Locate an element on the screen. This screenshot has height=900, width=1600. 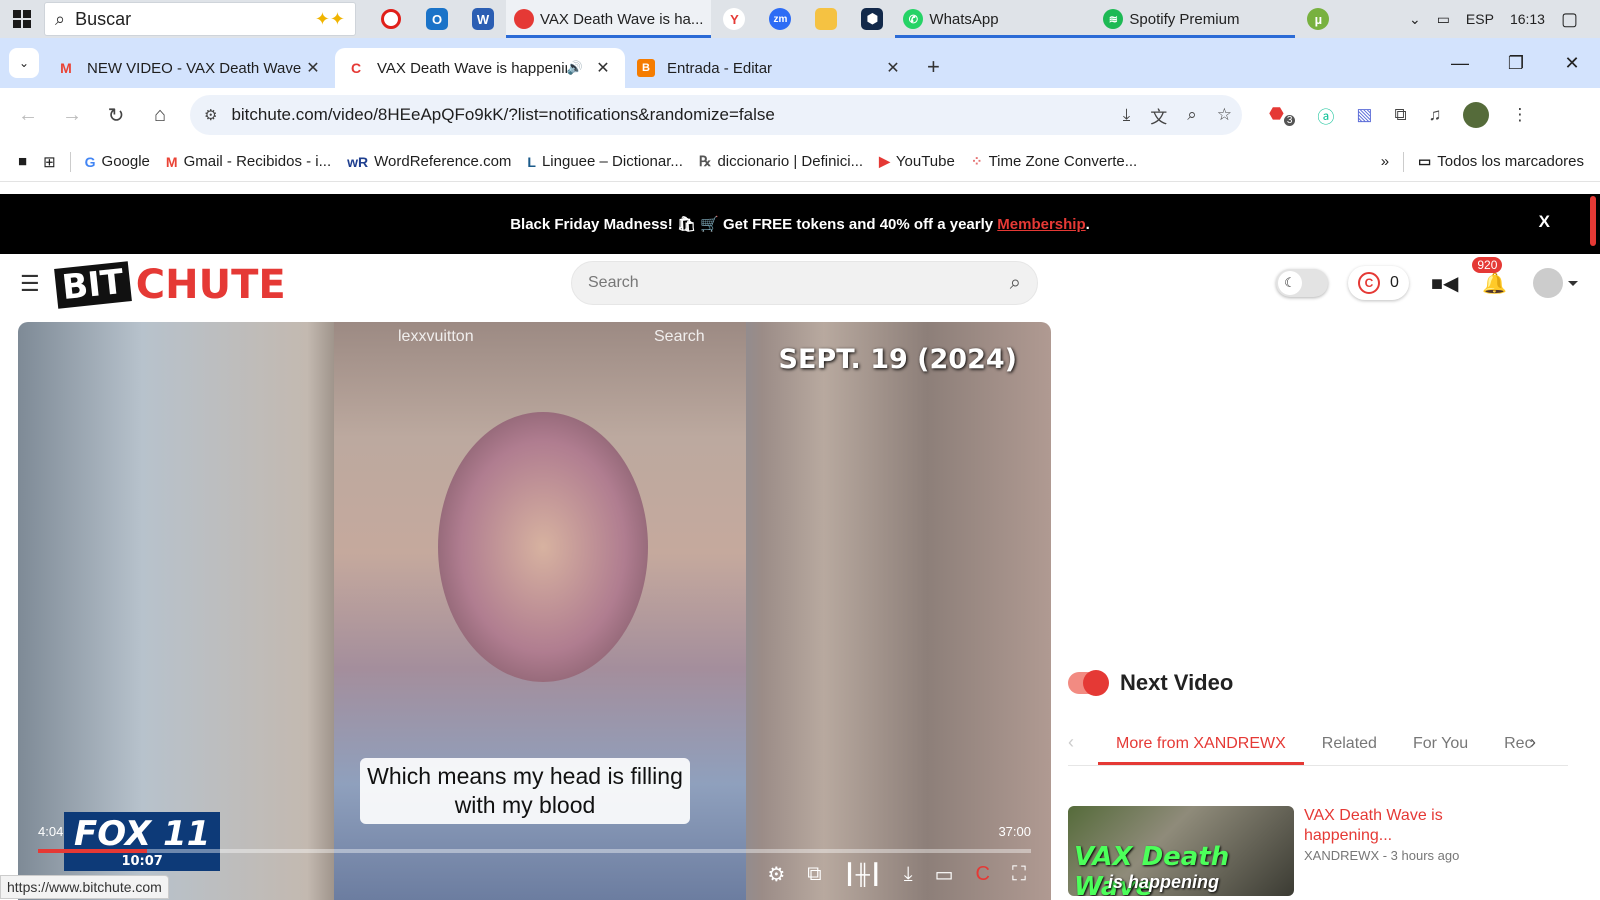
home-icon: ⌂ is located at coordinates (160, 115).